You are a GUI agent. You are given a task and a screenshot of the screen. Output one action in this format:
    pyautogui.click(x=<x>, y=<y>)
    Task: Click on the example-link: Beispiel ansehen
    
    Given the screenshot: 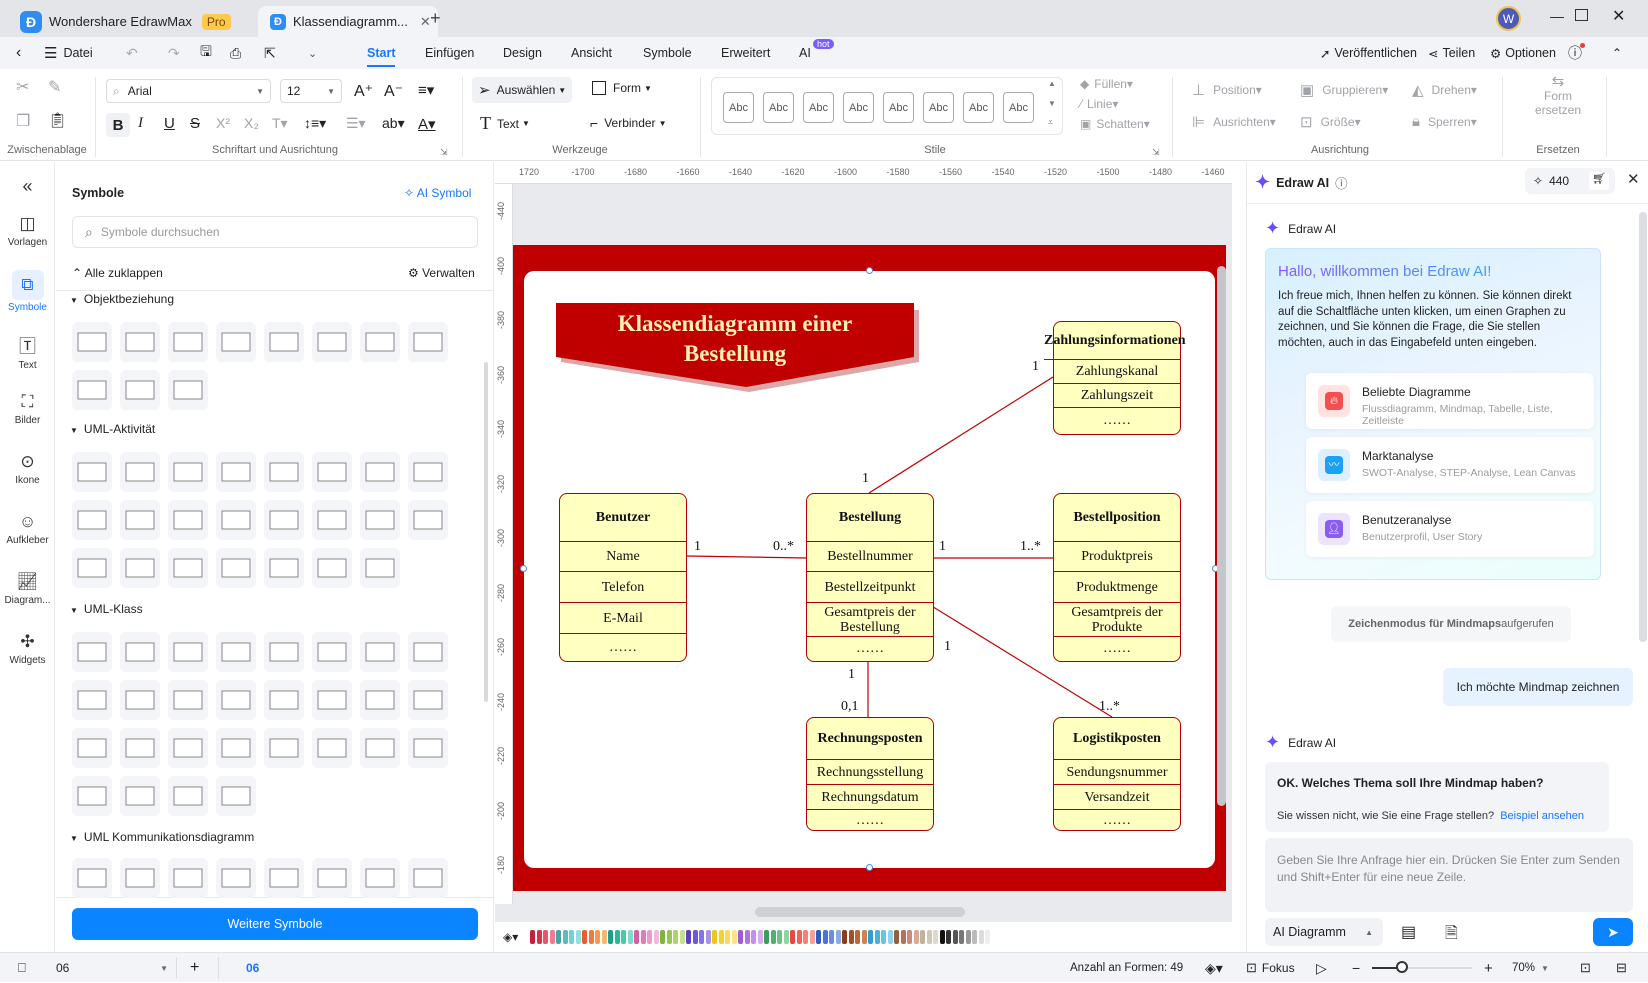 What is the action you would take?
    pyautogui.click(x=1542, y=816)
    